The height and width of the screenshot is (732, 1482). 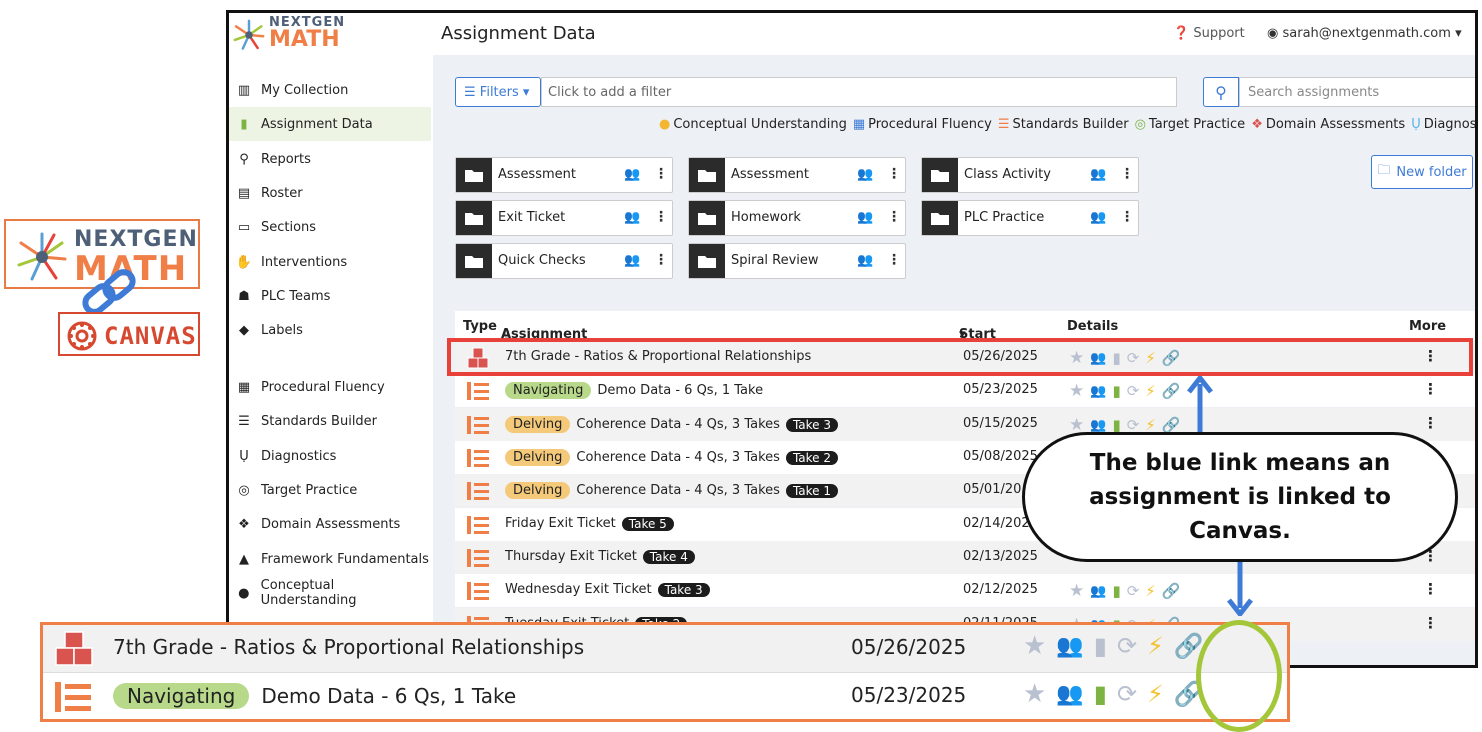 I want to click on sidebar-item-sections: ▭ Sections, so click(x=330, y=227).